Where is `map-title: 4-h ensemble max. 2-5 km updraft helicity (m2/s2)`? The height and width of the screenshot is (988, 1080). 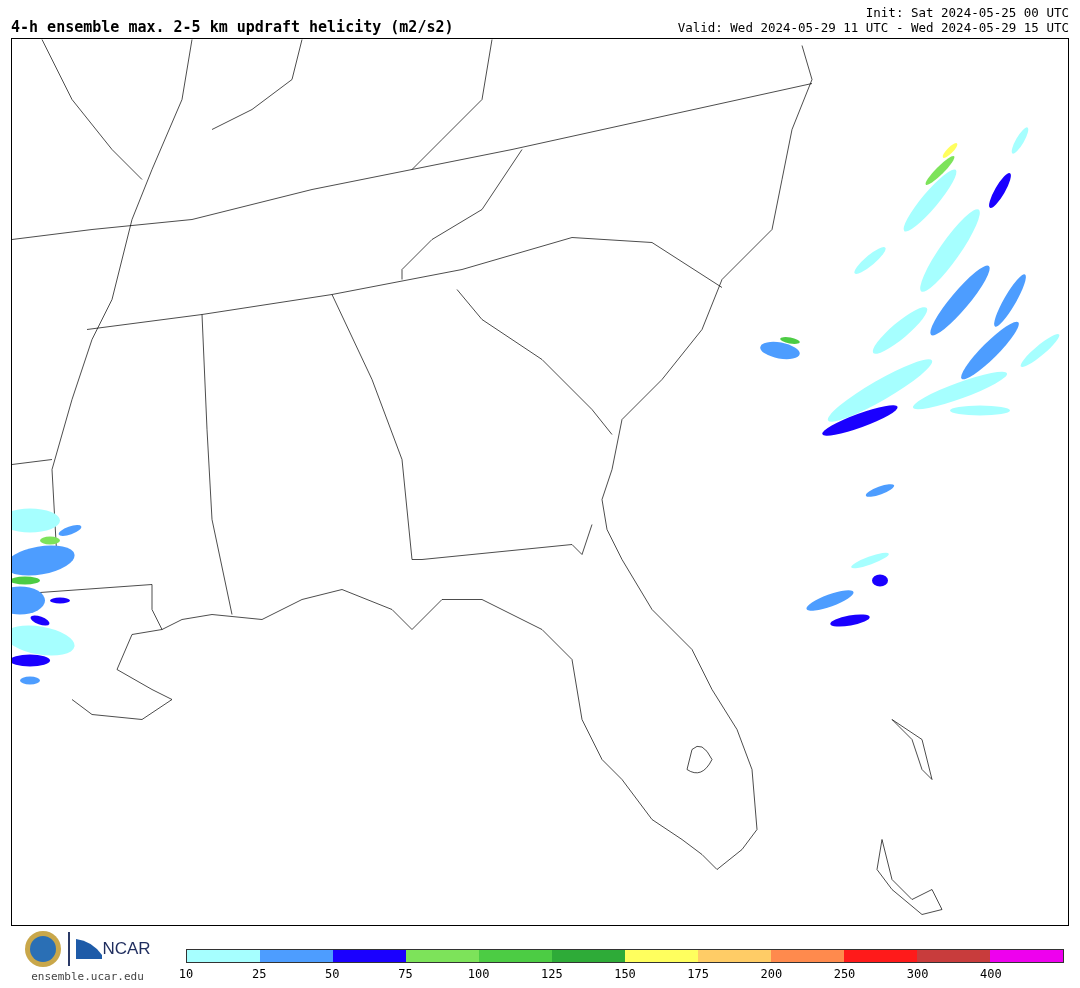
map-title: 4-h ensemble max. 2-5 km updraft helicity (m2/s2) is located at coordinates (232, 27).